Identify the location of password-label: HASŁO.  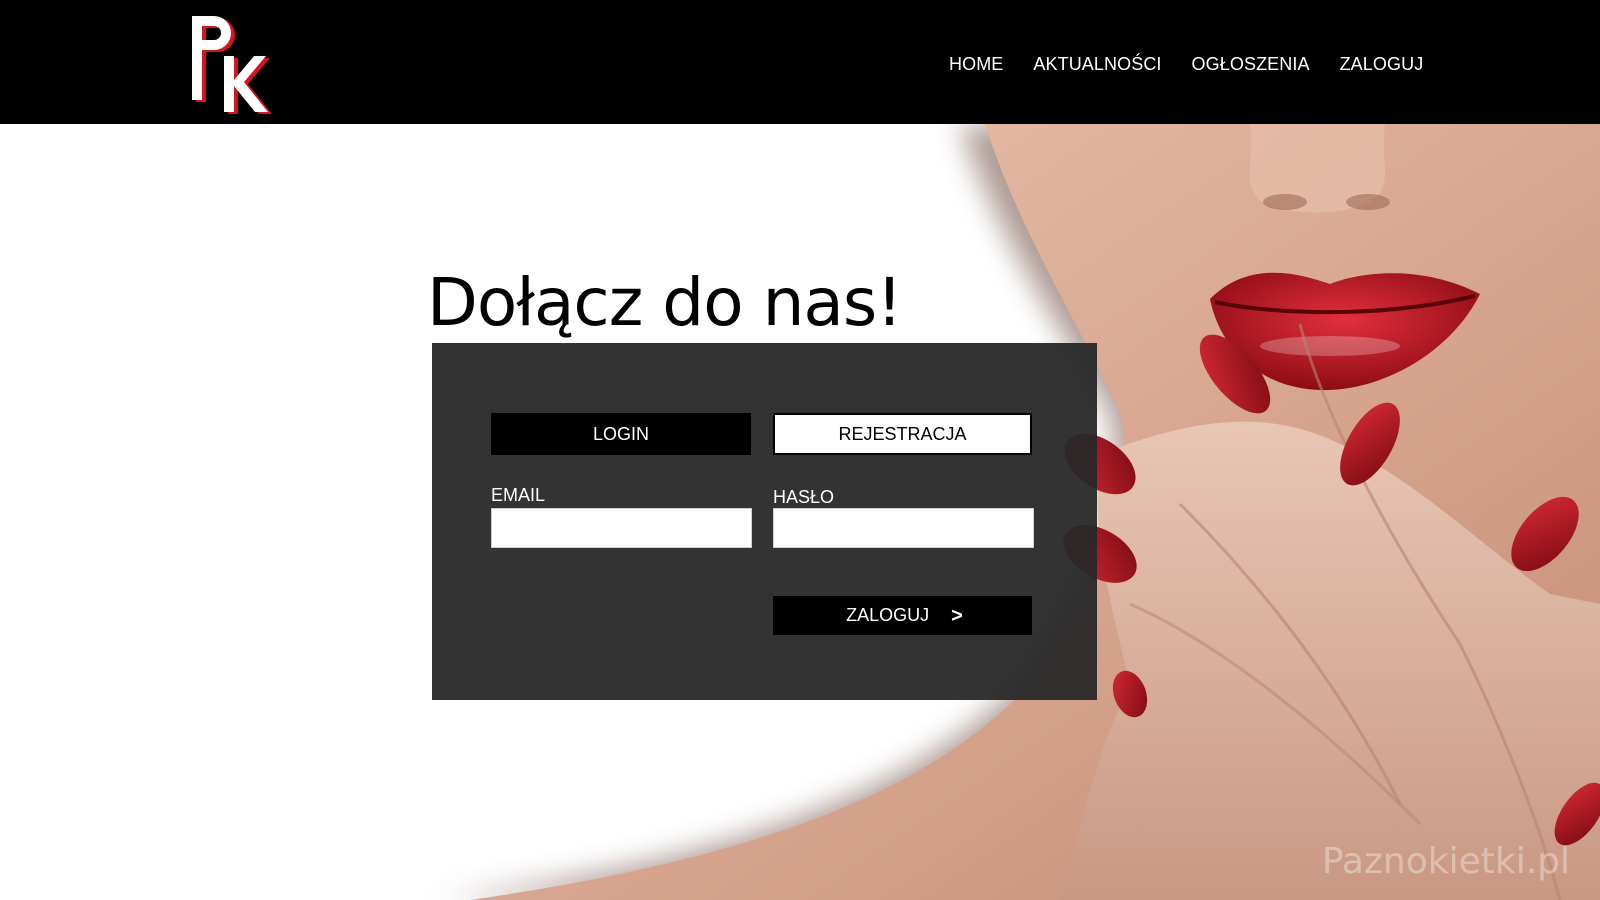
(804, 497).